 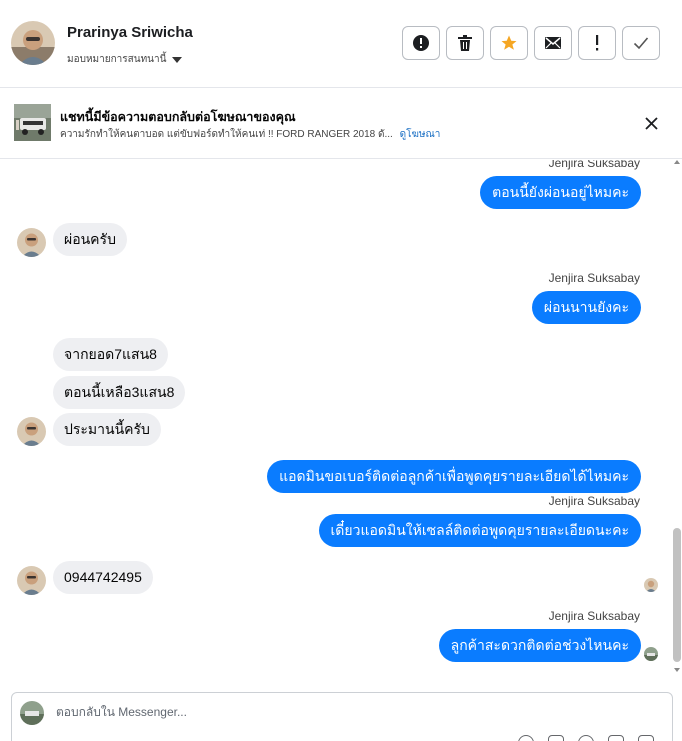 I want to click on spam-button, so click(x=597, y=43).